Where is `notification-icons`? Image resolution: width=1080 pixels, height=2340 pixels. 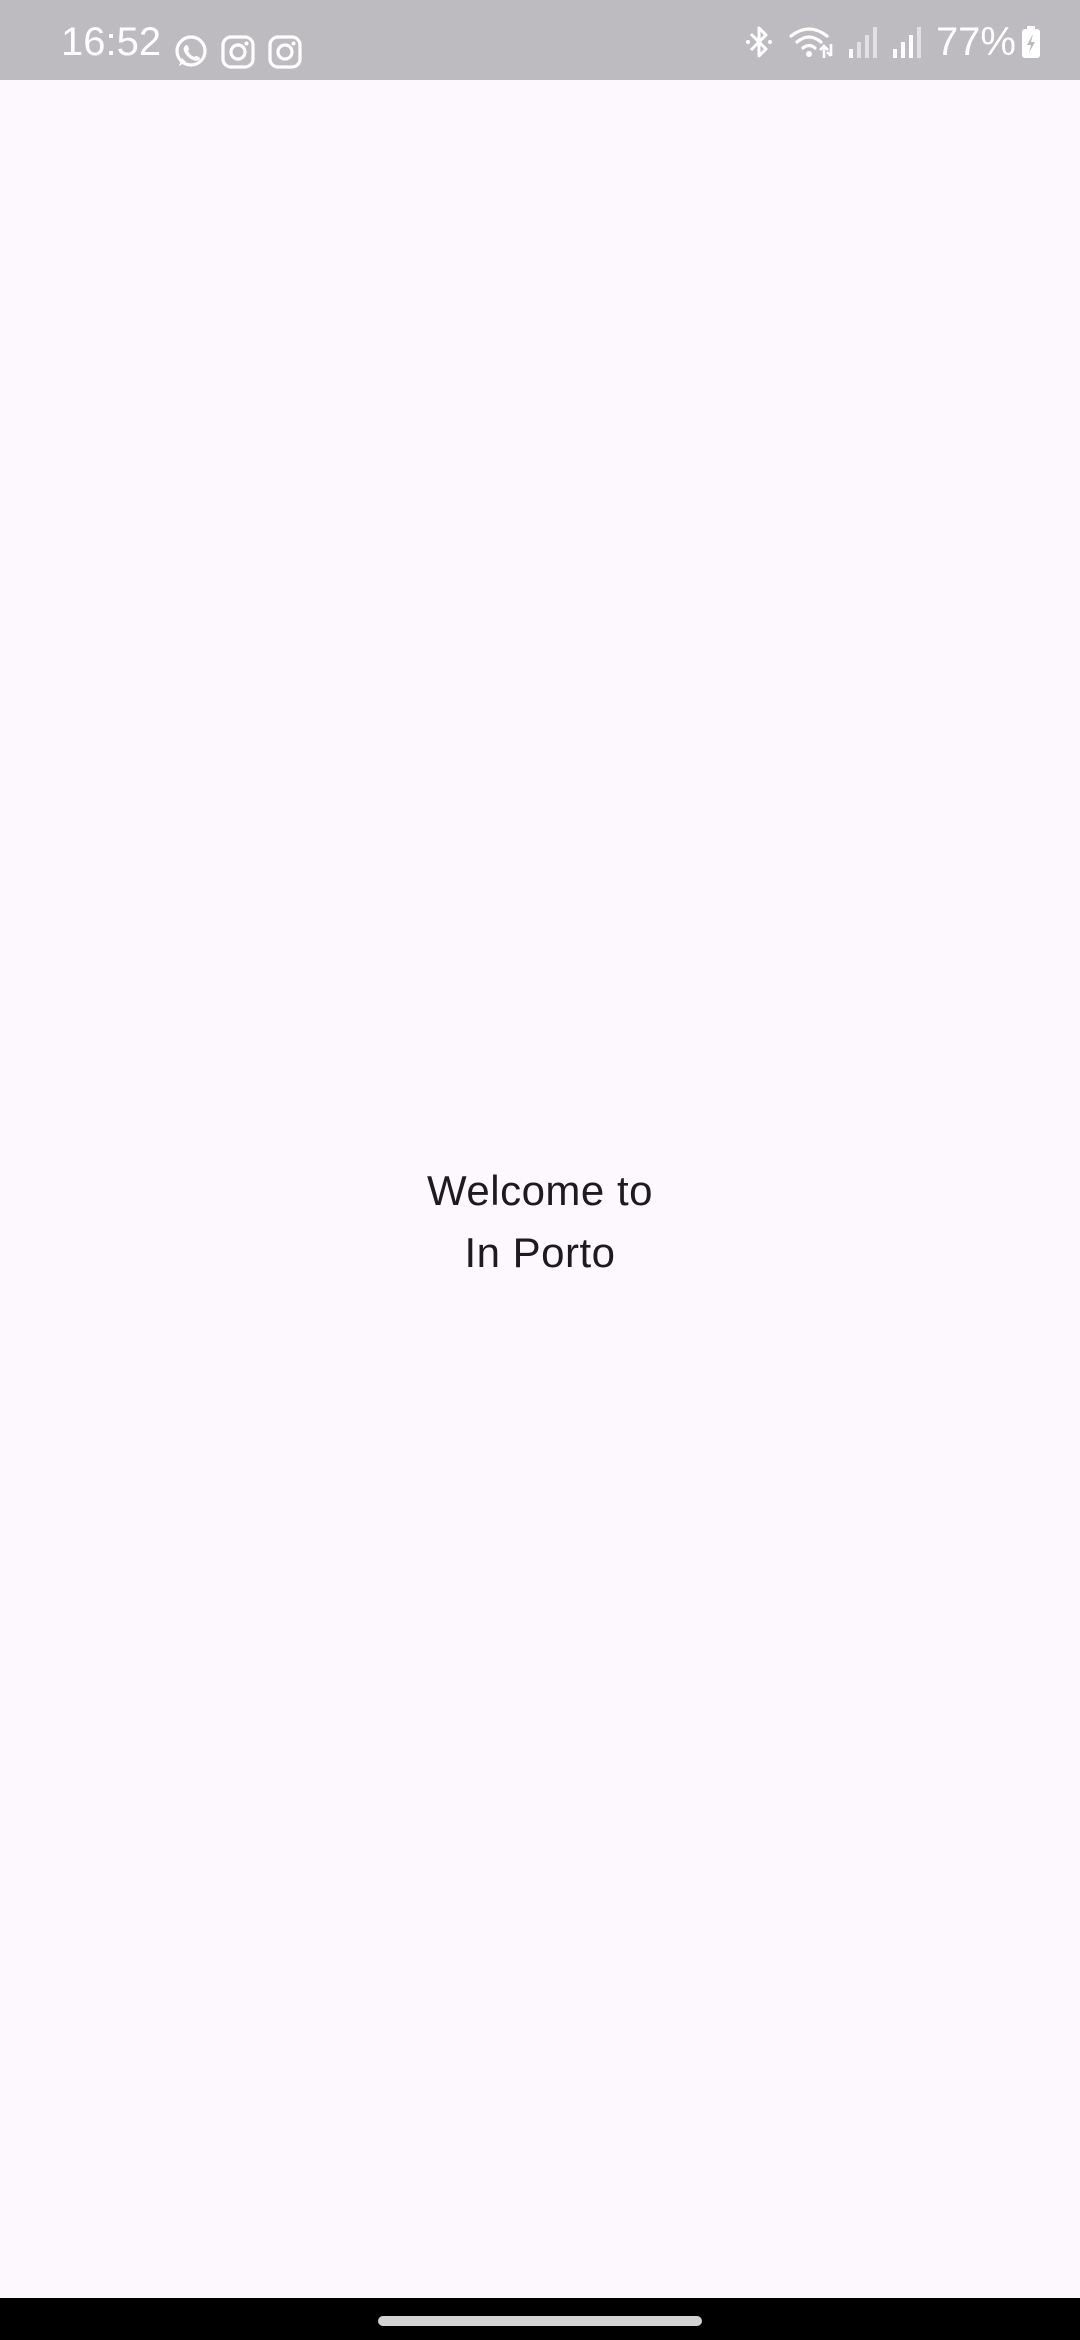 notification-icons is located at coordinates (242, 52).